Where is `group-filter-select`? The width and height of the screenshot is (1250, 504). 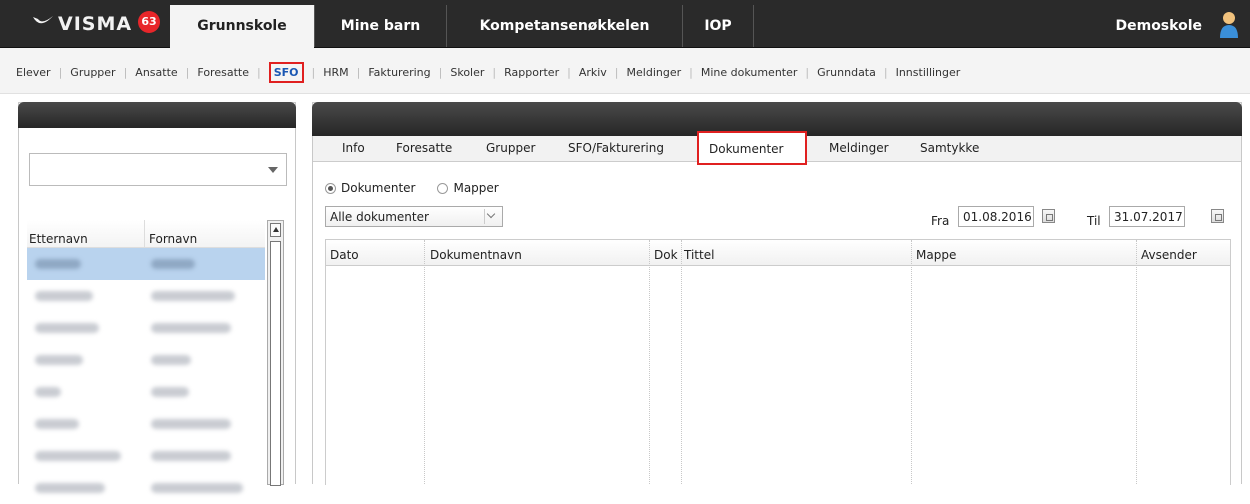
group-filter-select is located at coordinates (158, 169).